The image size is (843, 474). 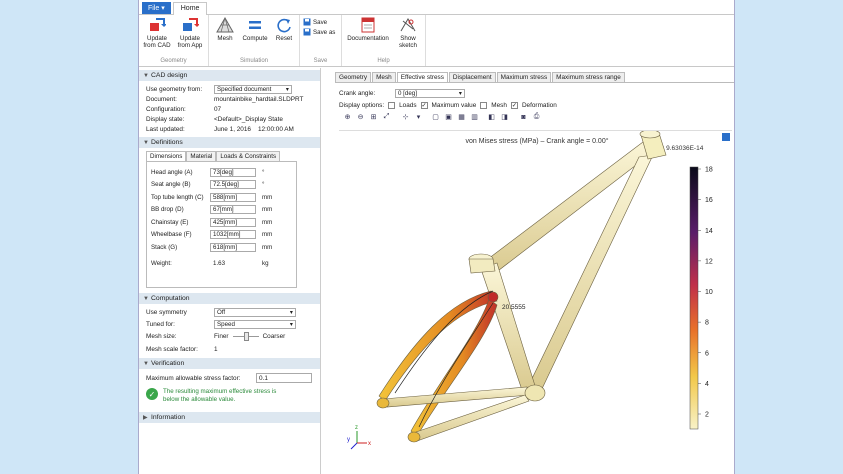 What do you see at coordinates (233, 197) in the screenshot?
I see `dimension-input: 588[mm]` at bounding box center [233, 197].